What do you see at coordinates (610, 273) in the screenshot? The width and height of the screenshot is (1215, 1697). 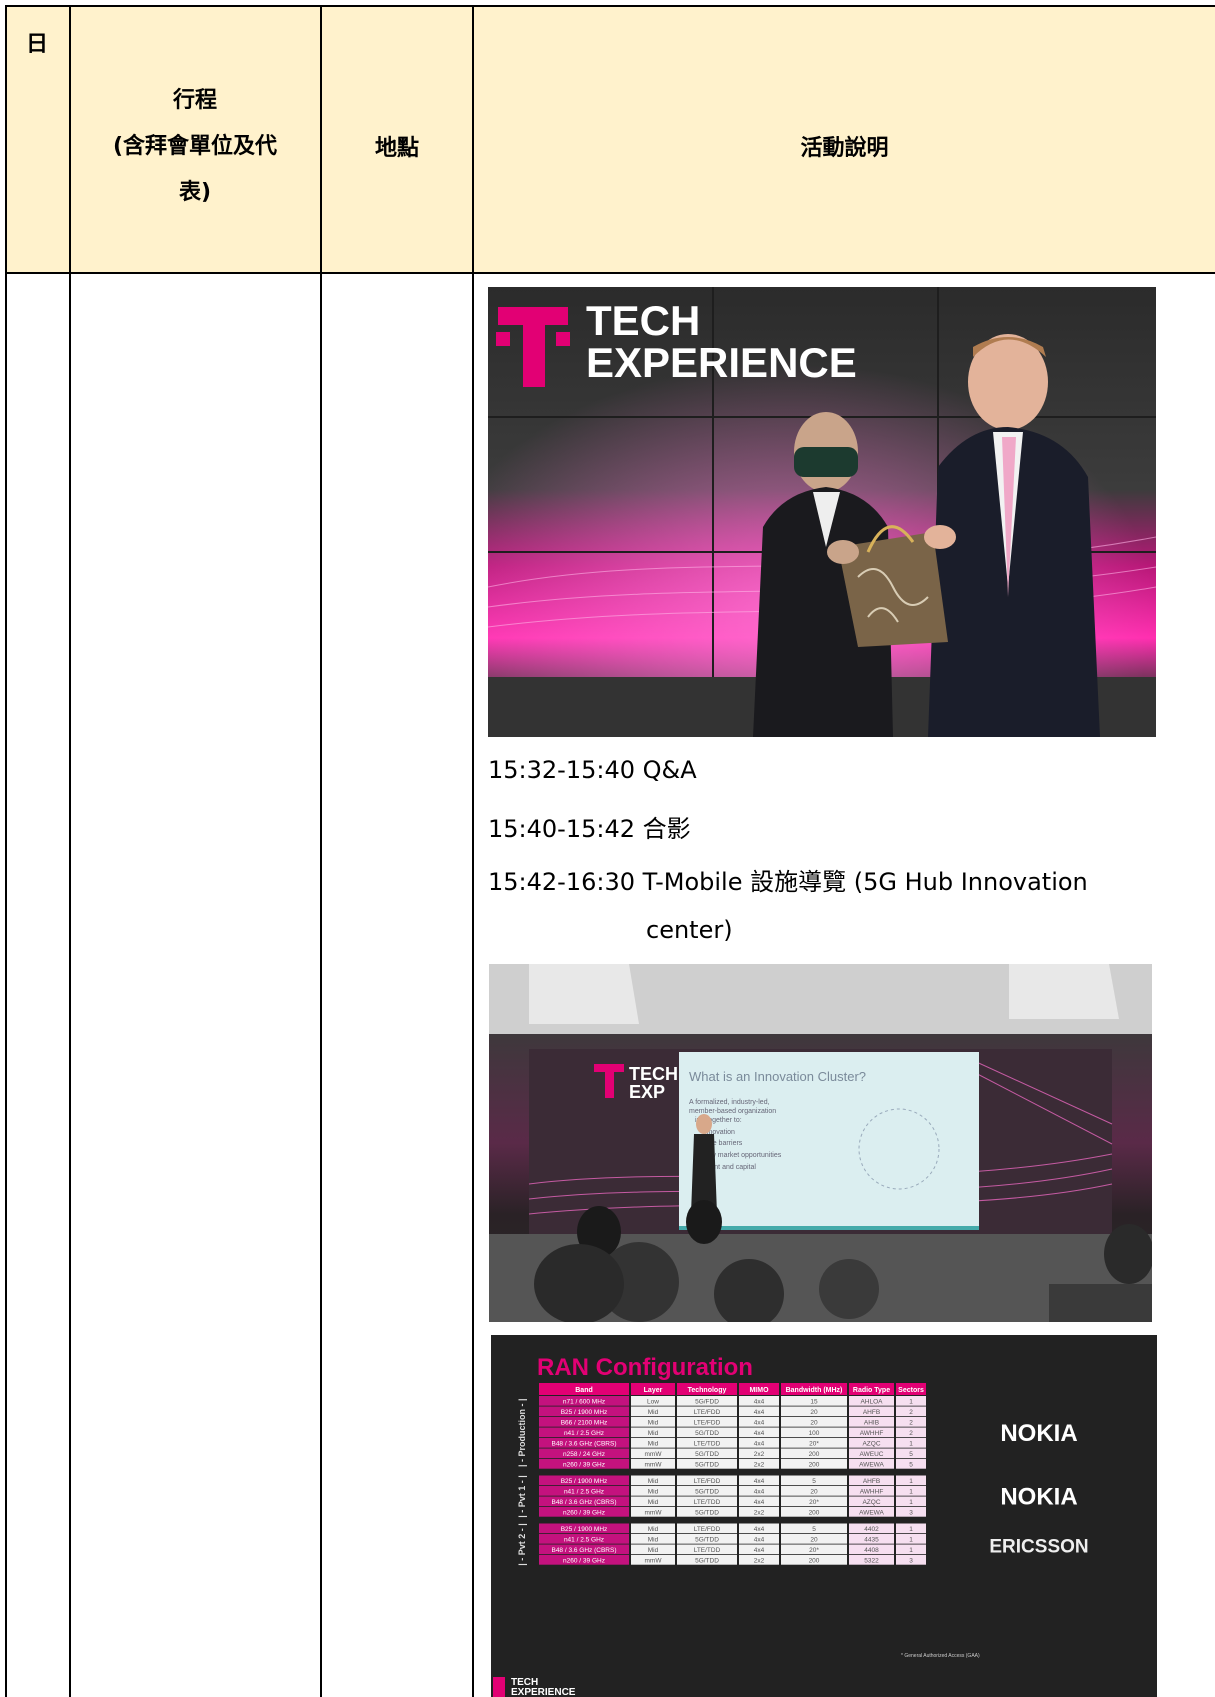 I see `header-bottom-border` at bounding box center [610, 273].